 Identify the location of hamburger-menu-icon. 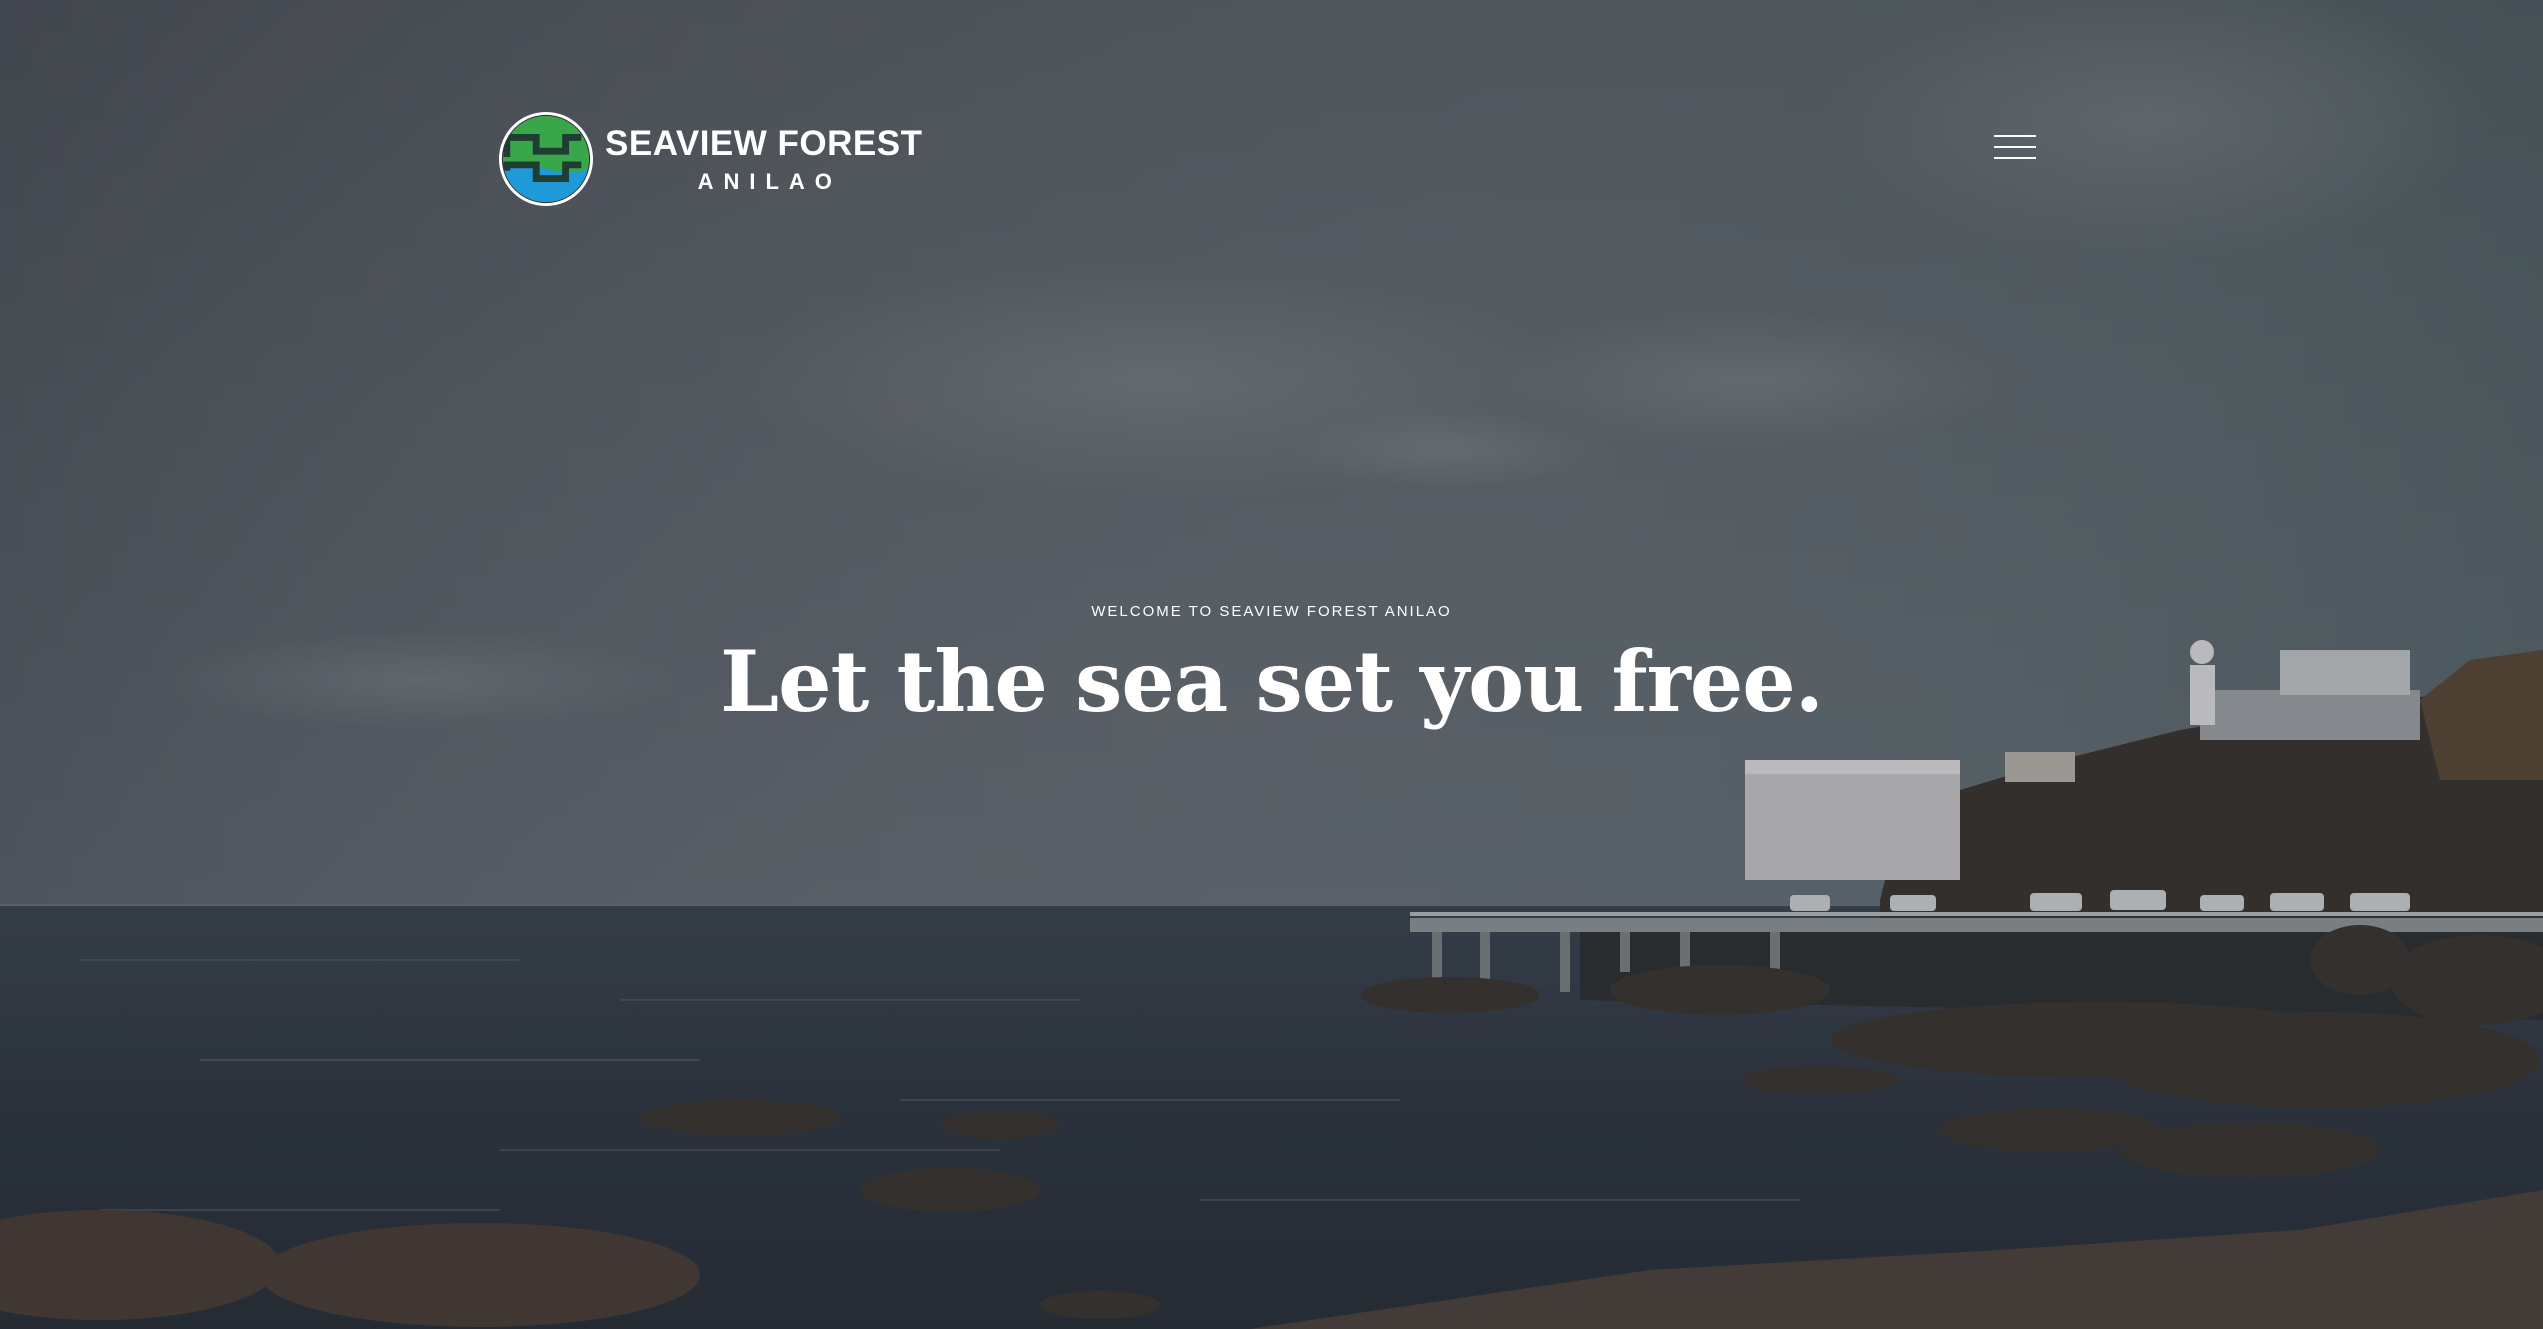
(2015, 147).